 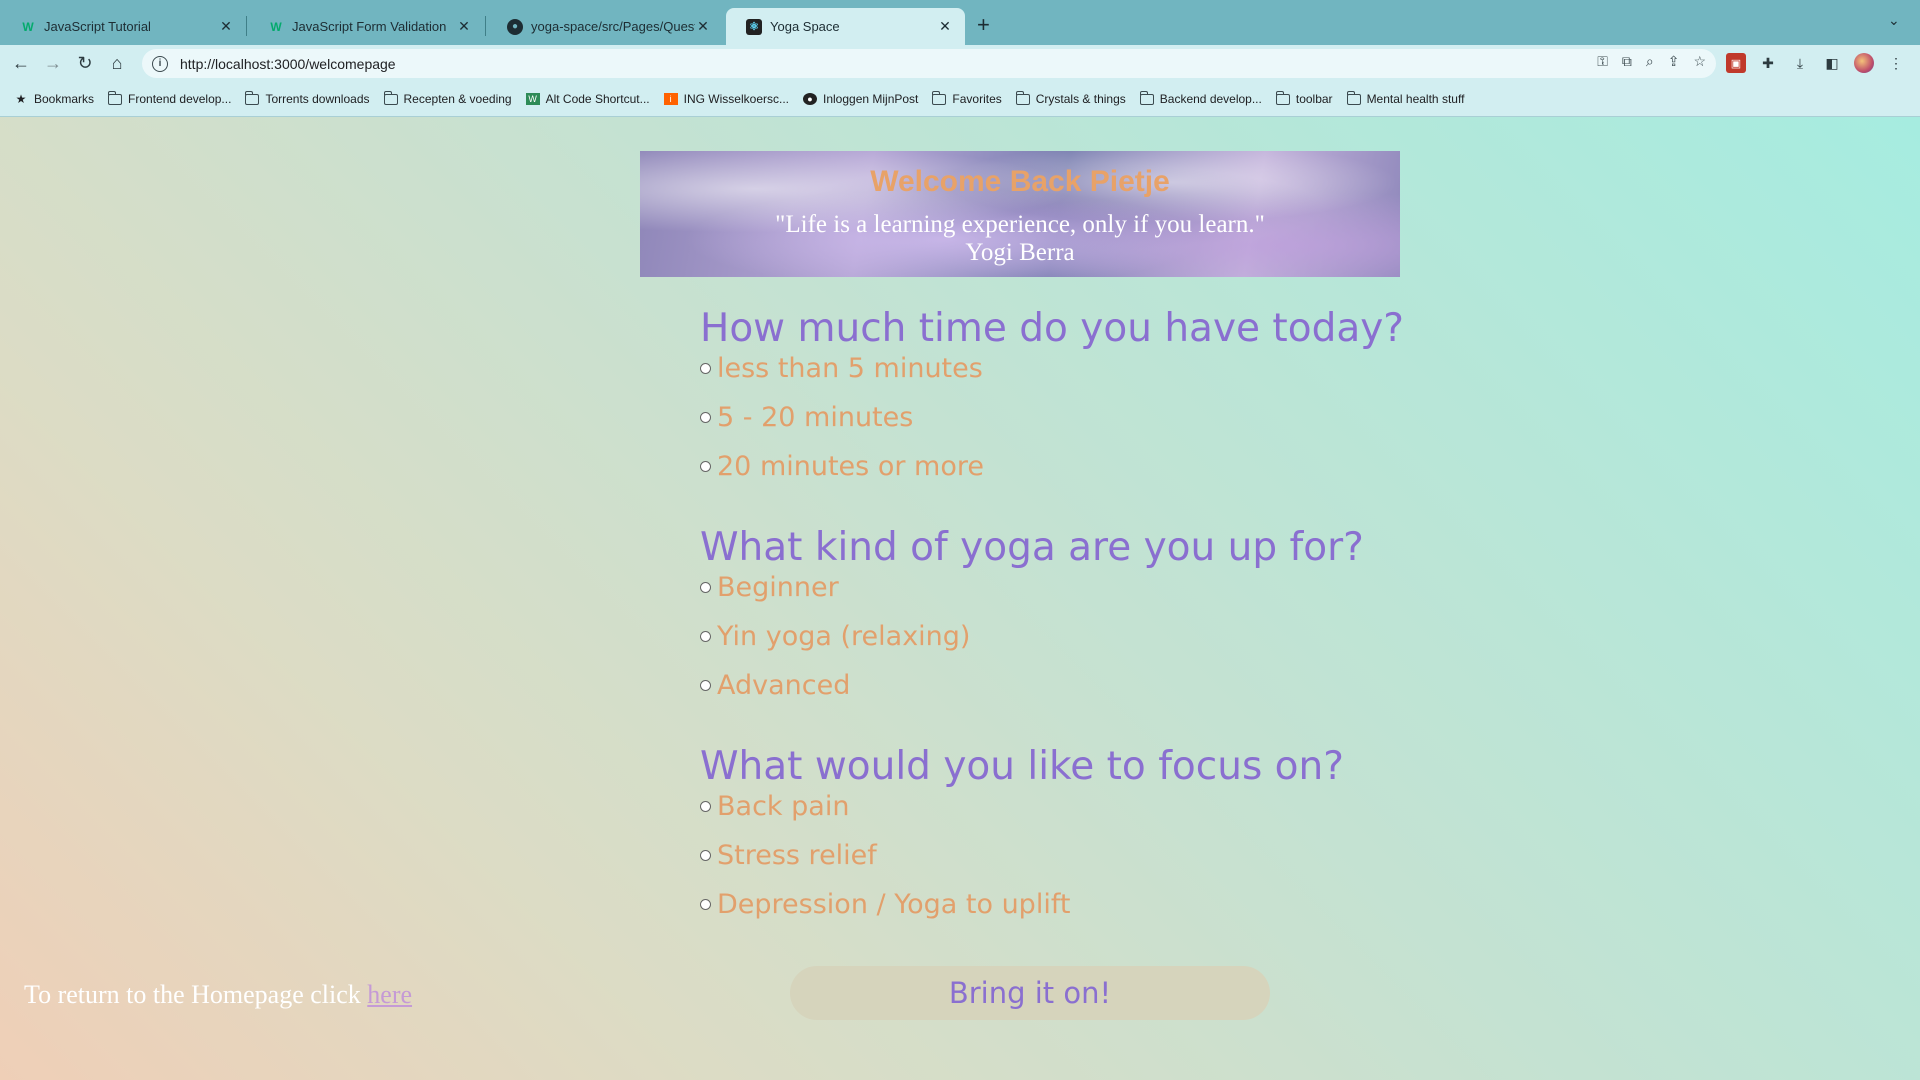 I want to click on tab-yoga-space: ⚛ Yoga Space ✕, so click(x=845, y=26).